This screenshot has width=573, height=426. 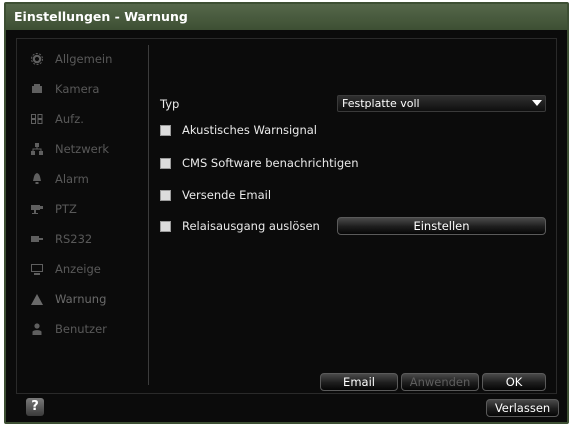 What do you see at coordinates (165, 163) in the screenshot?
I see `cms-checkbox` at bounding box center [165, 163].